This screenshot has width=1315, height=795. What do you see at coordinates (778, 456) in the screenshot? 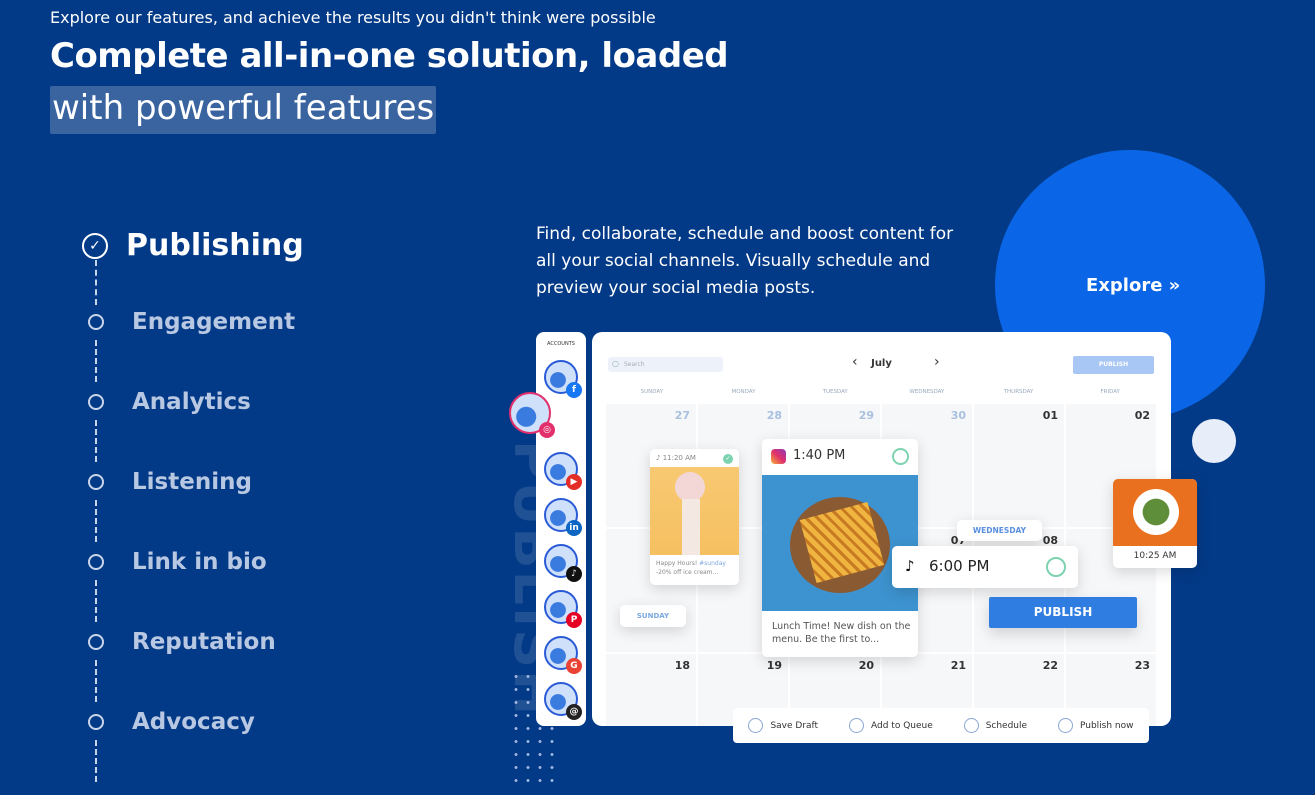
I see `instagram-icon` at bounding box center [778, 456].